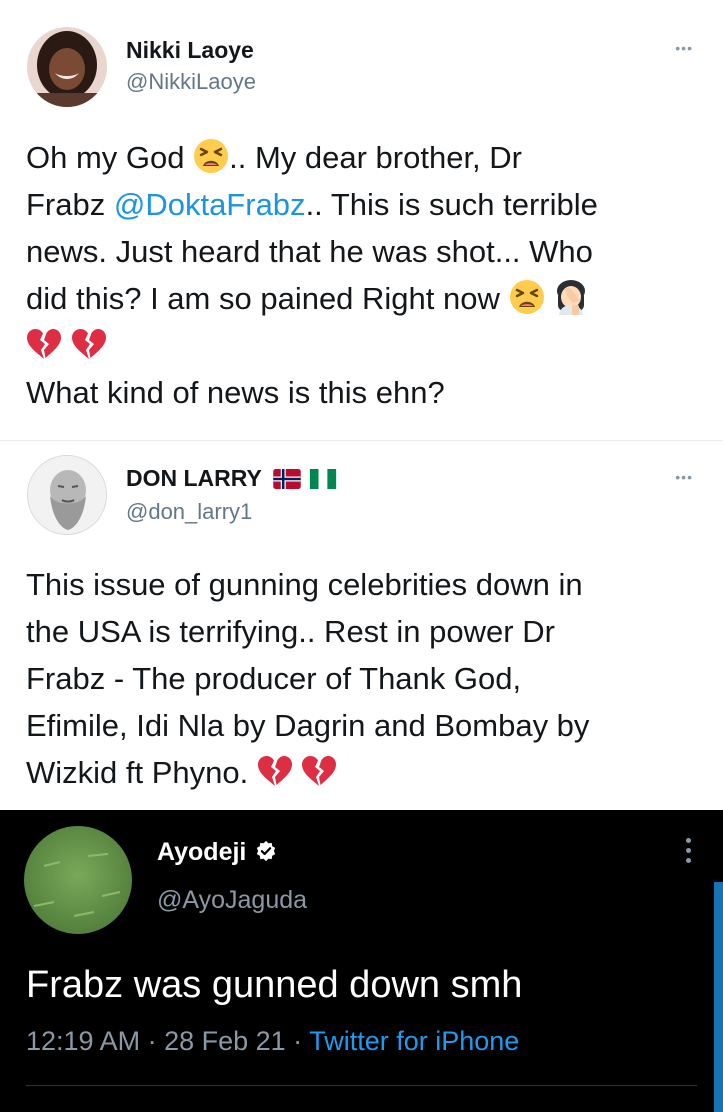 This screenshot has height=1112, width=723. Describe the element at coordinates (274, 678) in the screenshot. I see `text-line: Frabz - The producer of Thank God,` at that location.